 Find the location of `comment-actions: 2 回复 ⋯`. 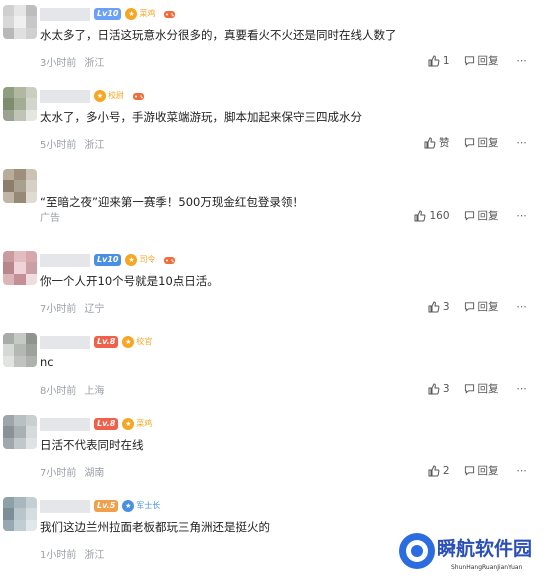

comment-actions: 2 回复 ⋯ is located at coordinates (478, 470).